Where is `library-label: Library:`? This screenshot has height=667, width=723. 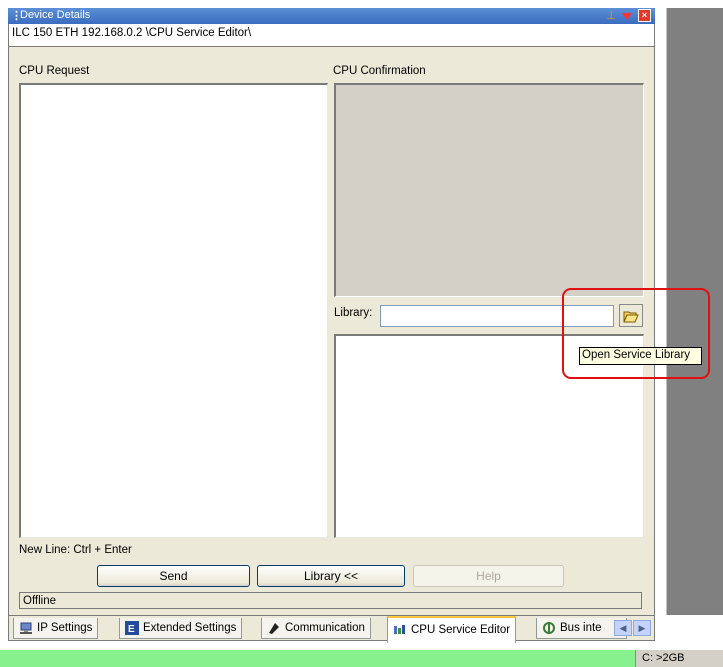 library-label: Library: is located at coordinates (353, 313).